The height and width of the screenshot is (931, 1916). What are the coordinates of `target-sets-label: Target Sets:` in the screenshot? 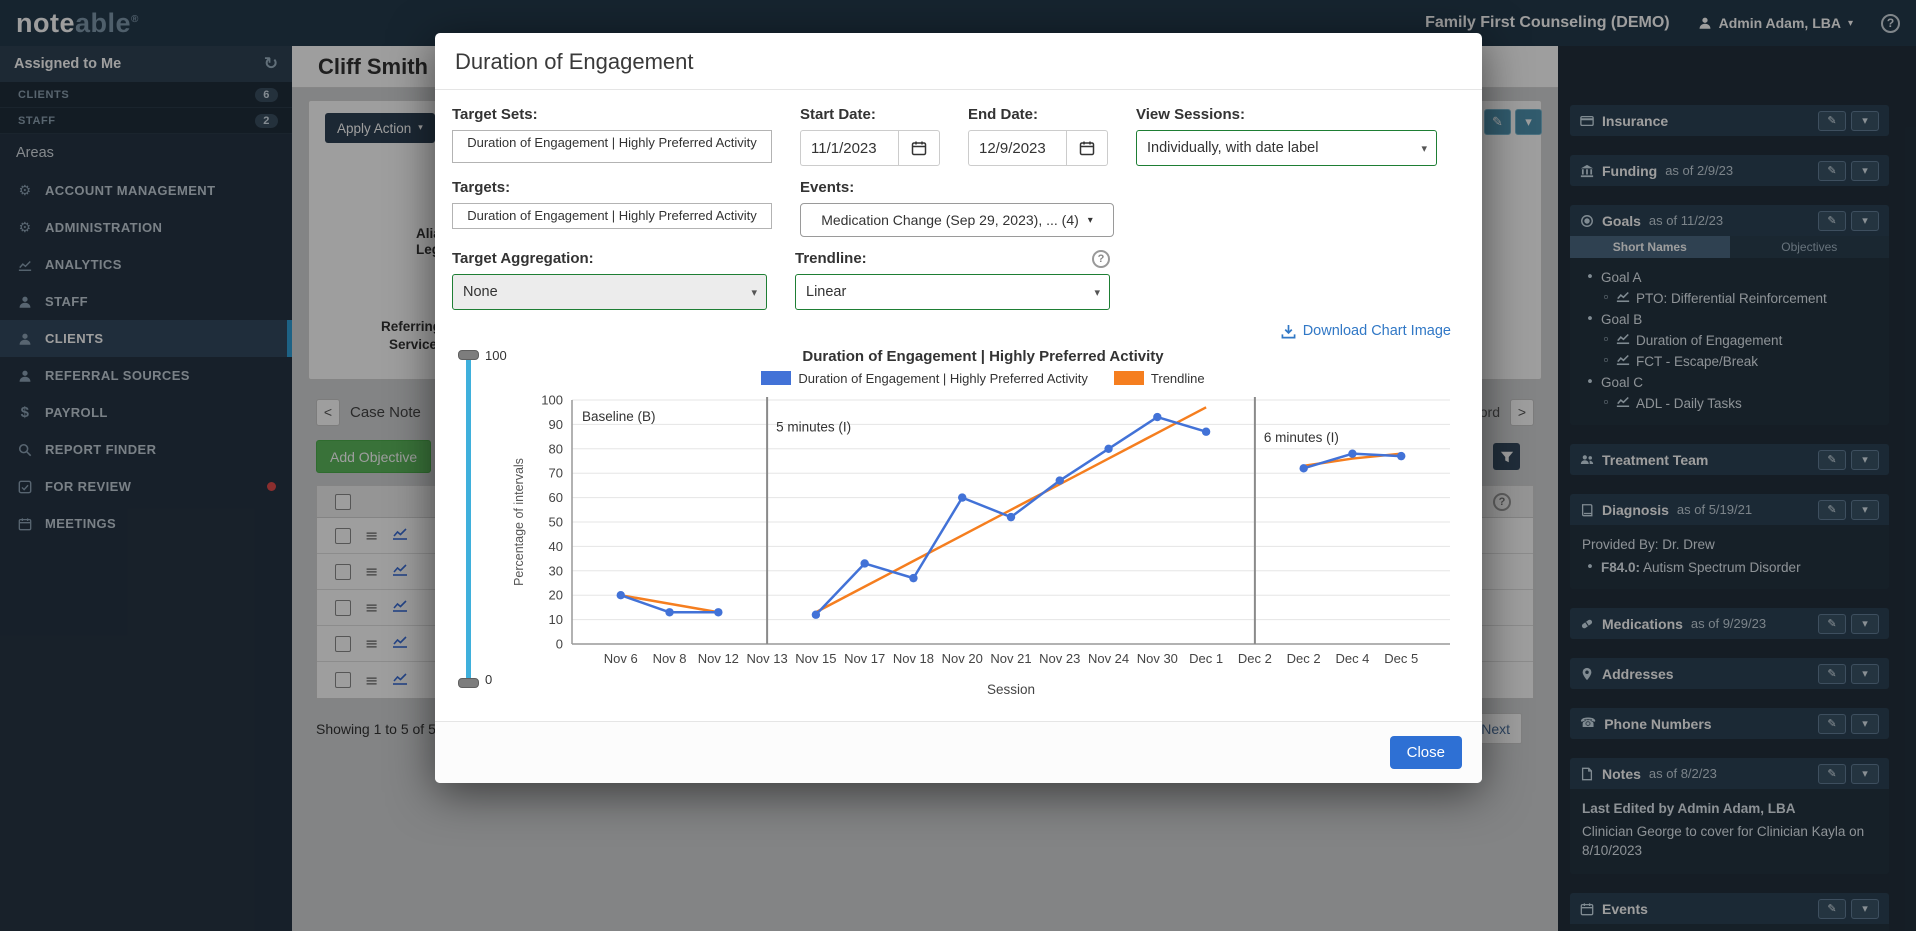 It's located at (495, 114).